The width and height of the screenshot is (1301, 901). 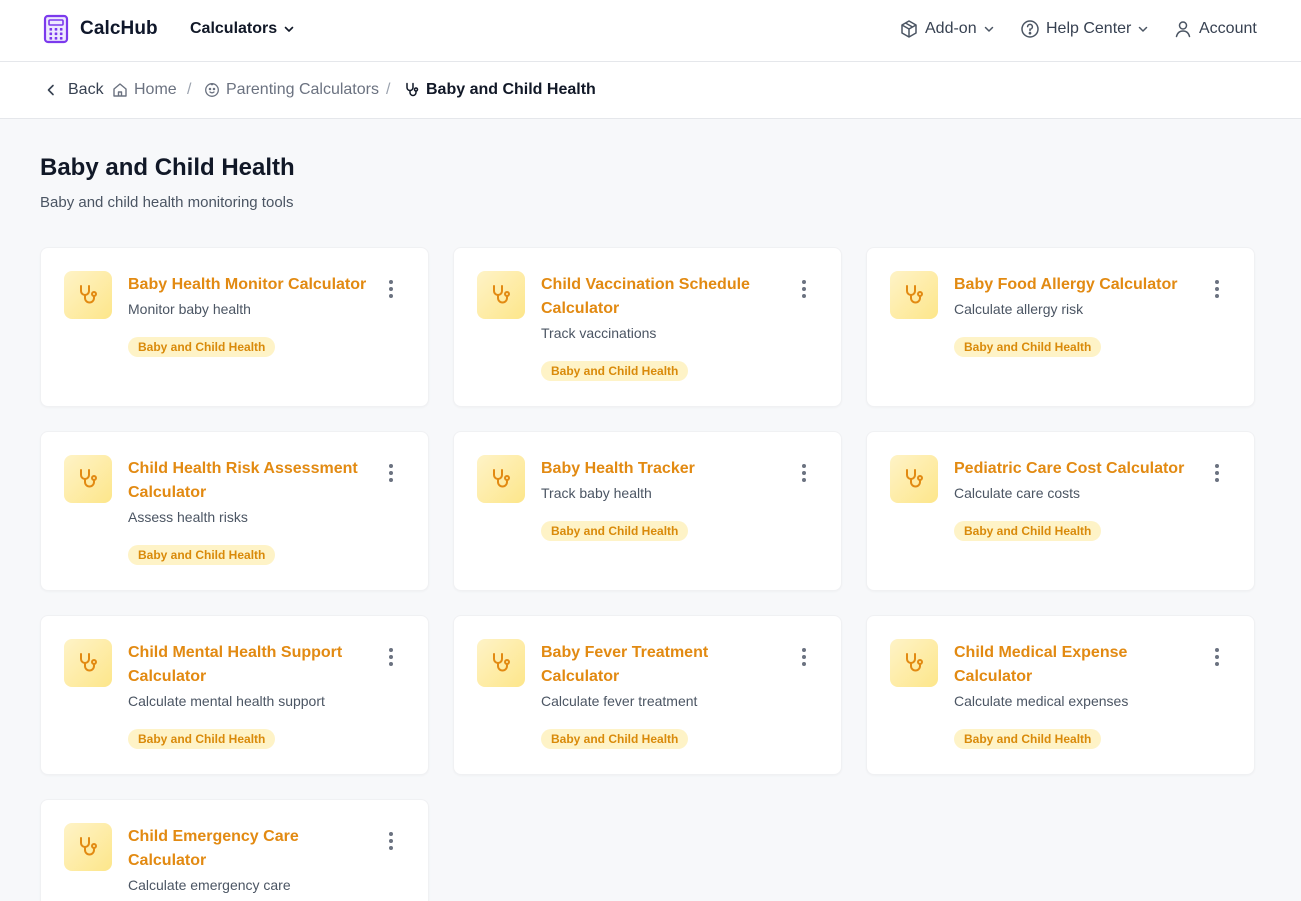 What do you see at coordinates (909, 29) in the screenshot?
I see `package-icon` at bounding box center [909, 29].